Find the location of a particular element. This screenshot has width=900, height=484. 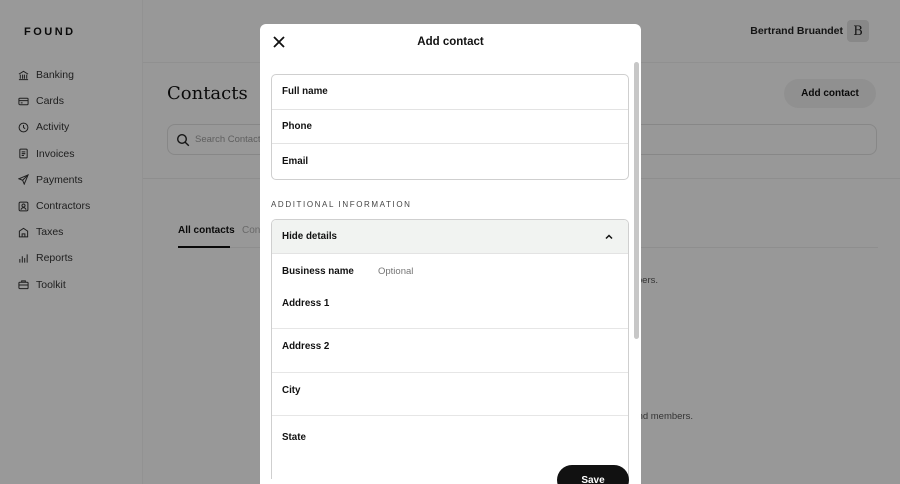

city-field: City is located at coordinates (450, 394).